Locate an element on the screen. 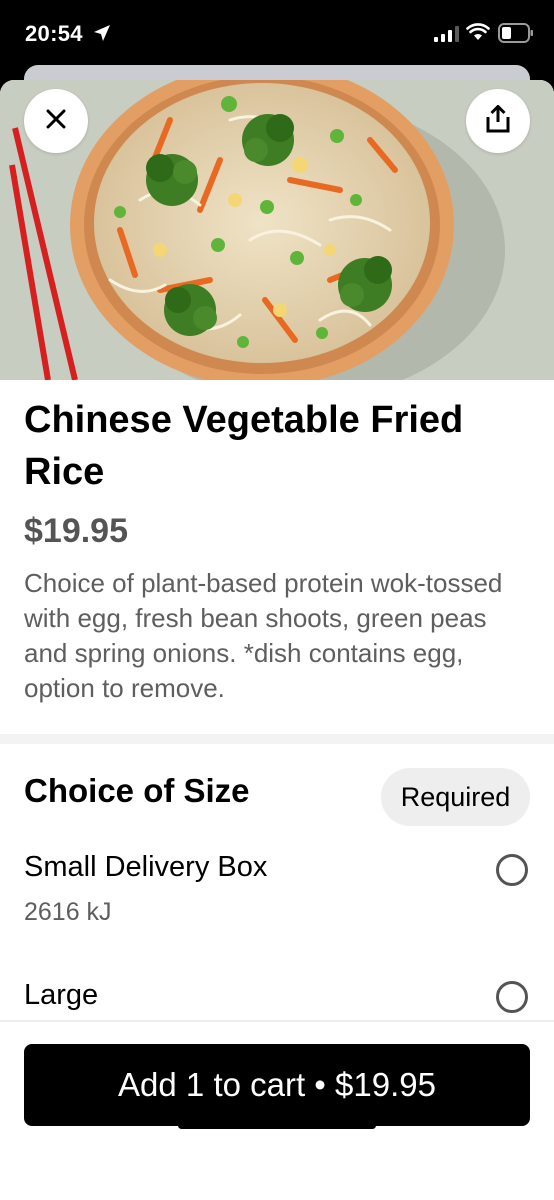 Image resolution: width=554 pixels, height=1200 pixels. option-label: Large is located at coordinates (61, 995).